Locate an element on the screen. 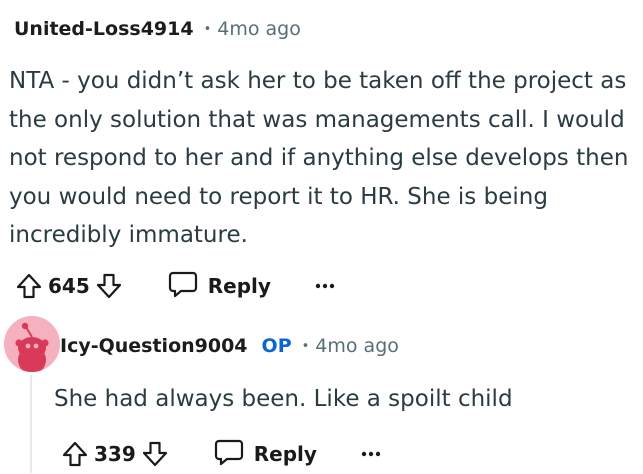 Image resolution: width=643 pixels, height=474 pixels. vote-count: 645 is located at coordinates (69, 286).